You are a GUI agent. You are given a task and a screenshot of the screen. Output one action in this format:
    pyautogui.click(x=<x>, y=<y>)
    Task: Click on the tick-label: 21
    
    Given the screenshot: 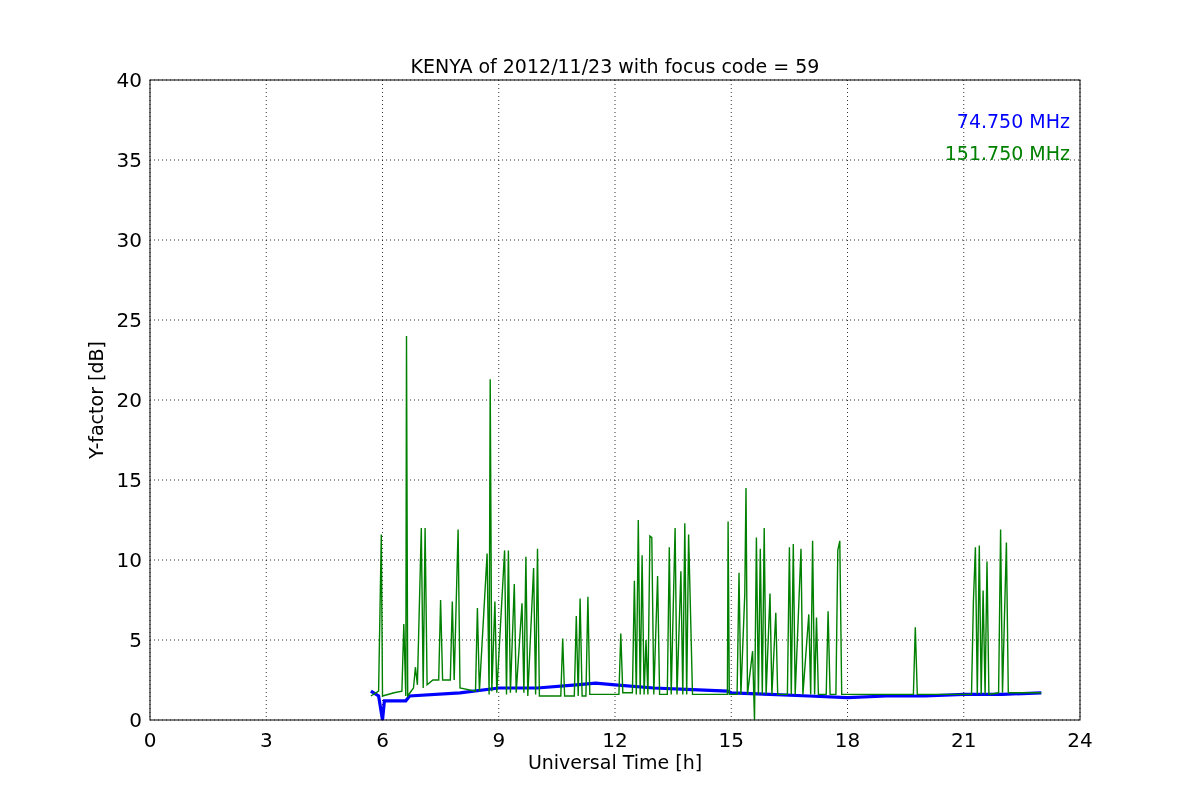 What is the action you would take?
    pyautogui.click(x=964, y=740)
    